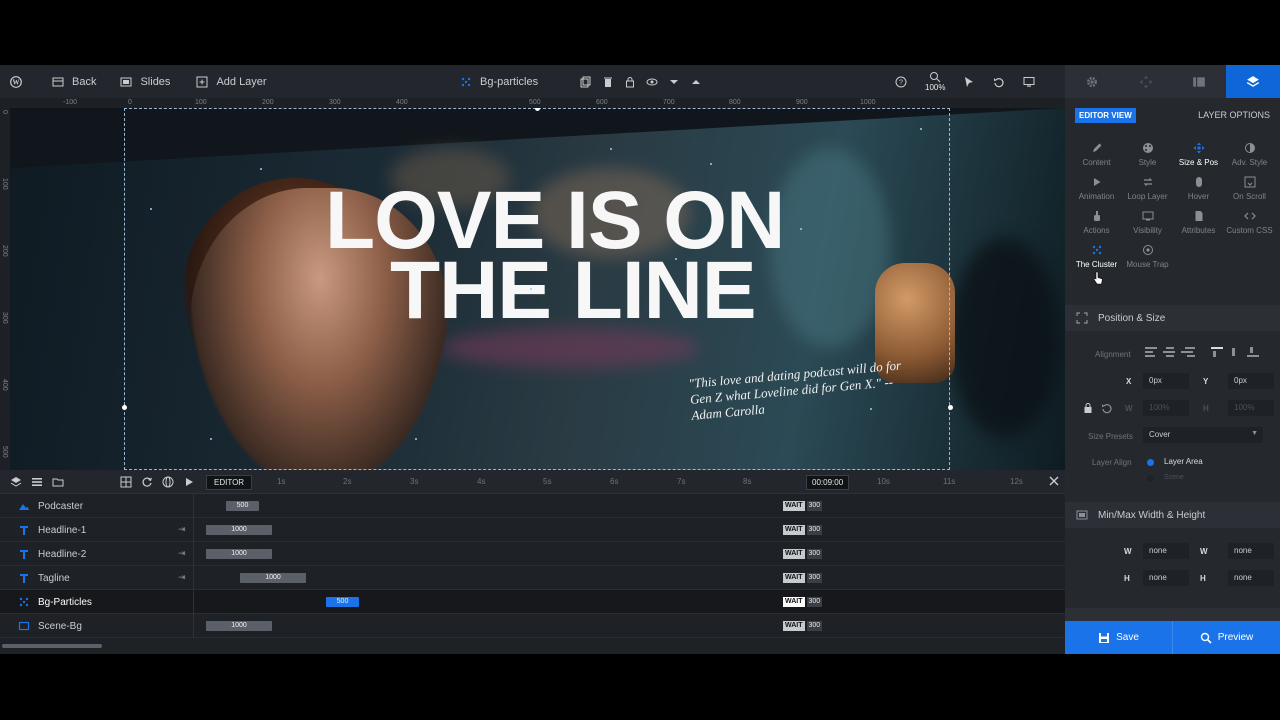  What do you see at coordinates (1234, 115) in the screenshot?
I see `layer-options-button: LAYER OPTIONS` at bounding box center [1234, 115].